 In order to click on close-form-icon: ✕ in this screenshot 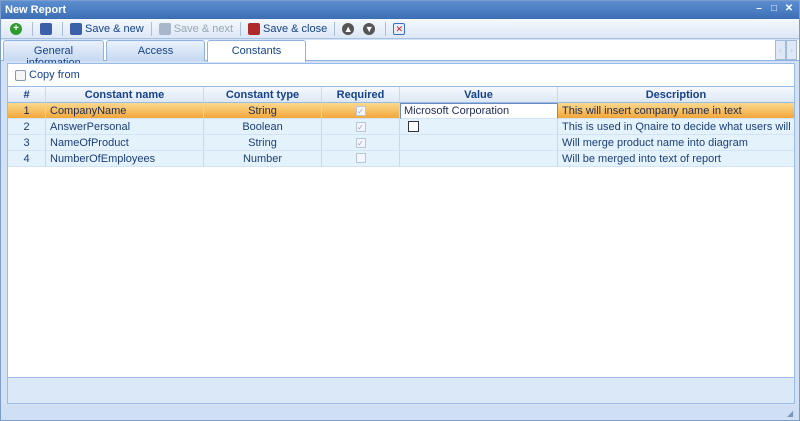, I will do `click(399, 28)`.